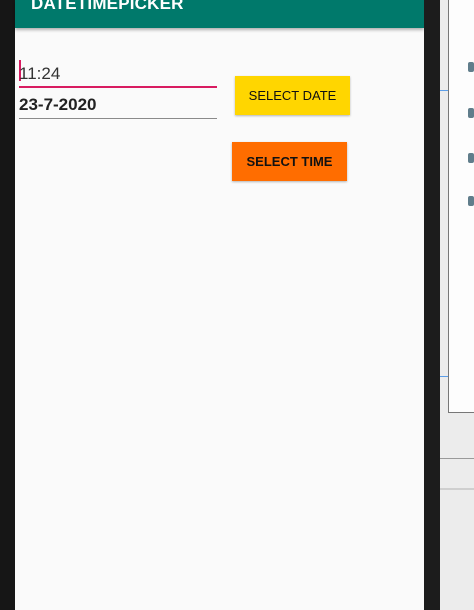  Describe the element at coordinates (289, 161) in the screenshot. I see `select-time-button: SELECT TIME` at that location.